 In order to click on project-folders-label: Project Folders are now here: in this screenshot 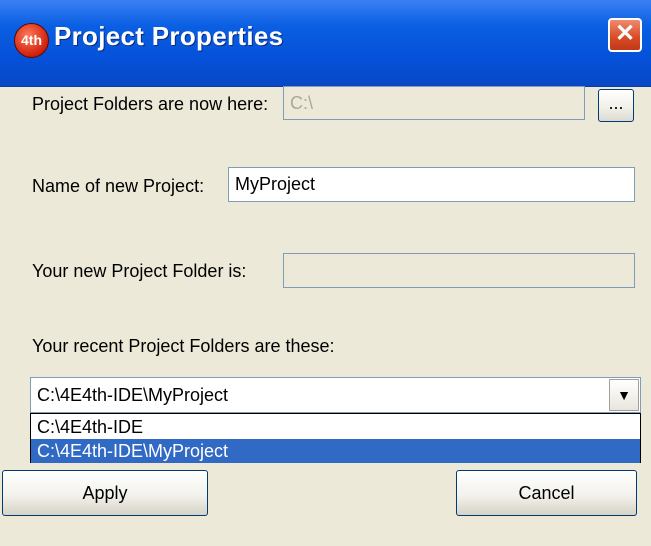, I will do `click(150, 104)`.